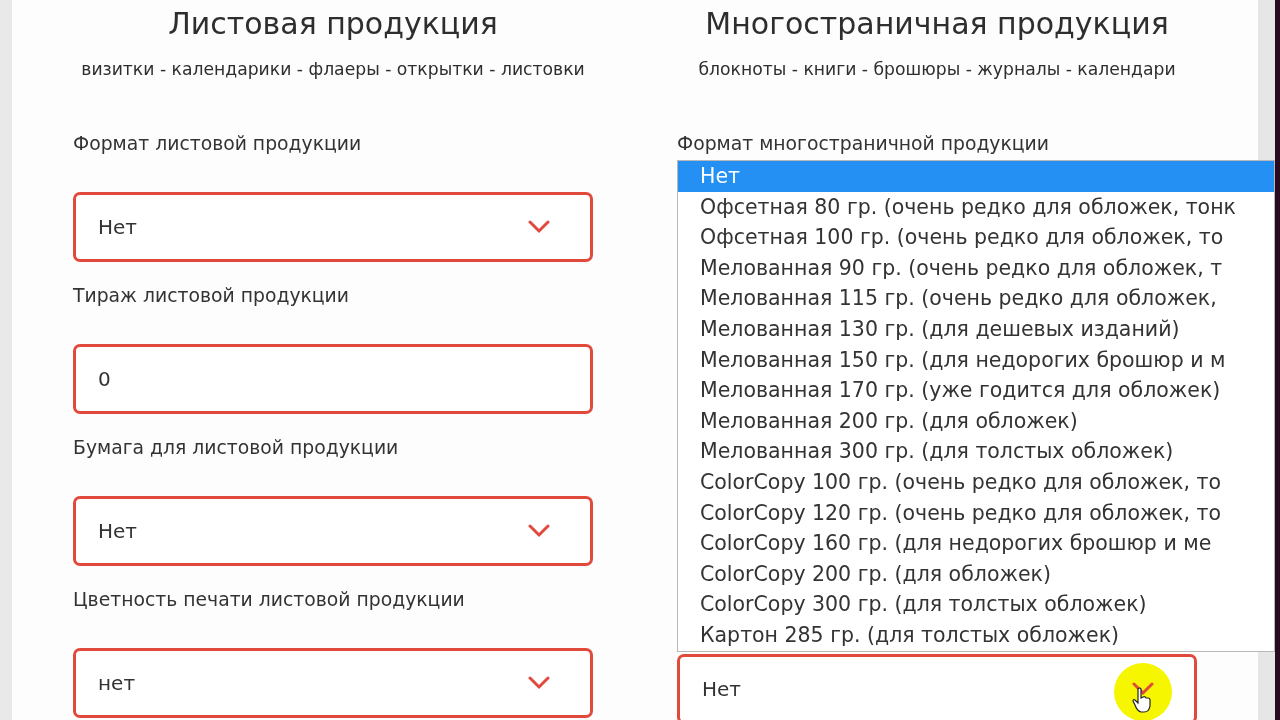 This screenshot has height=720, width=1280. I want to click on section-title: Листовая продукция, so click(333, 24).